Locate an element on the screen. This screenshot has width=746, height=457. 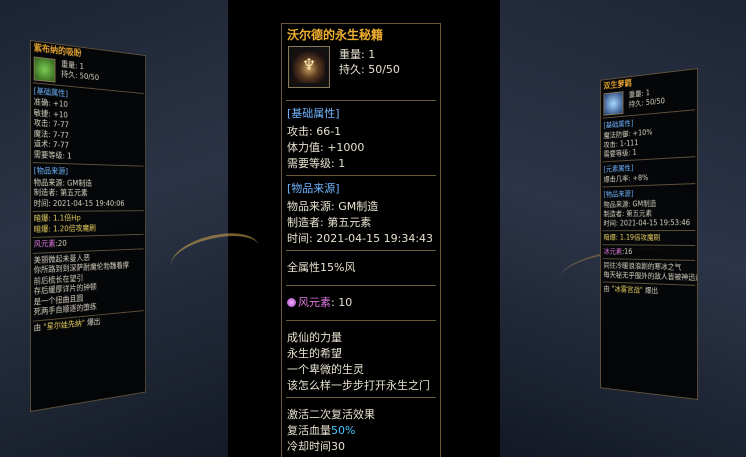
item-icon: ♆ is located at coordinates (309, 67).